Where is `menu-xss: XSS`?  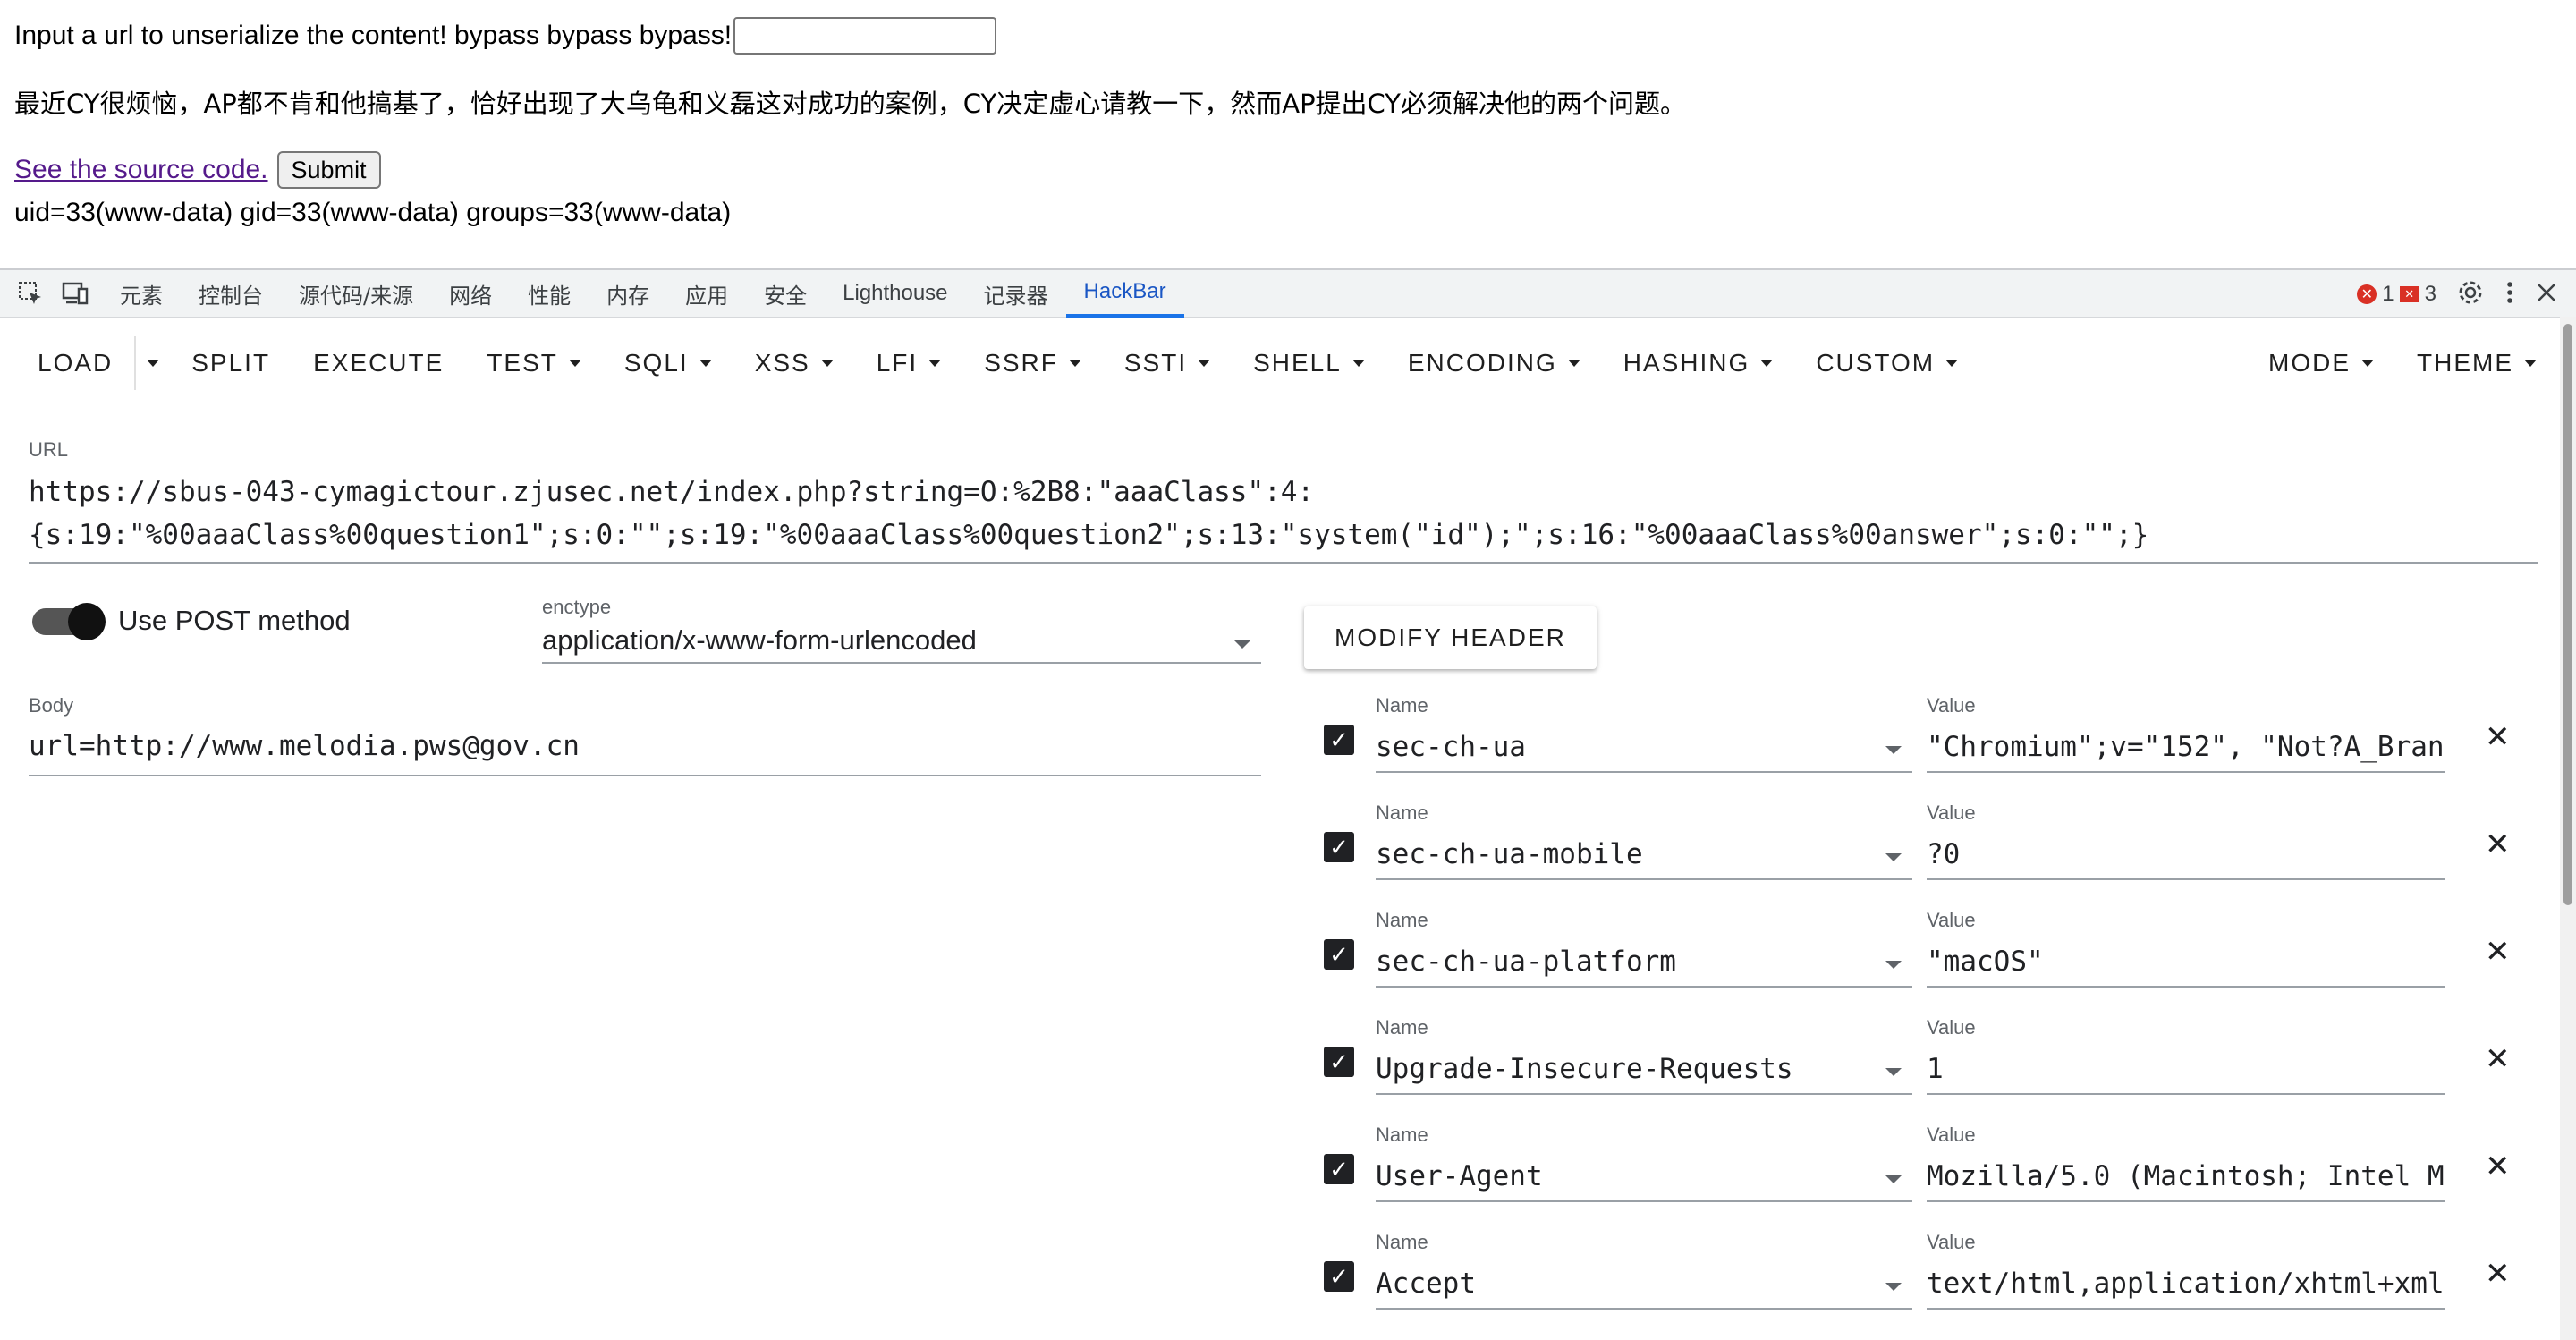
menu-xss: XSS is located at coordinates (794, 363).